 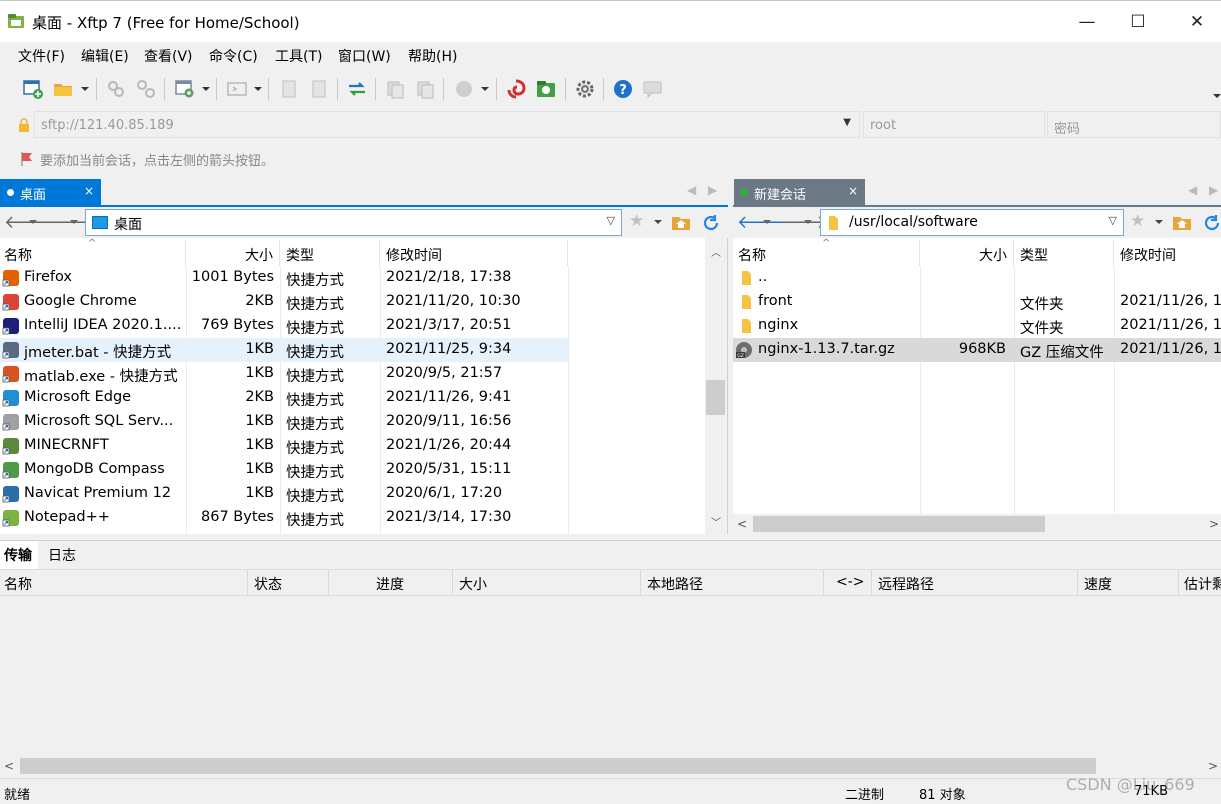 I want to click on menu-view: 查看(V), so click(x=168, y=56).